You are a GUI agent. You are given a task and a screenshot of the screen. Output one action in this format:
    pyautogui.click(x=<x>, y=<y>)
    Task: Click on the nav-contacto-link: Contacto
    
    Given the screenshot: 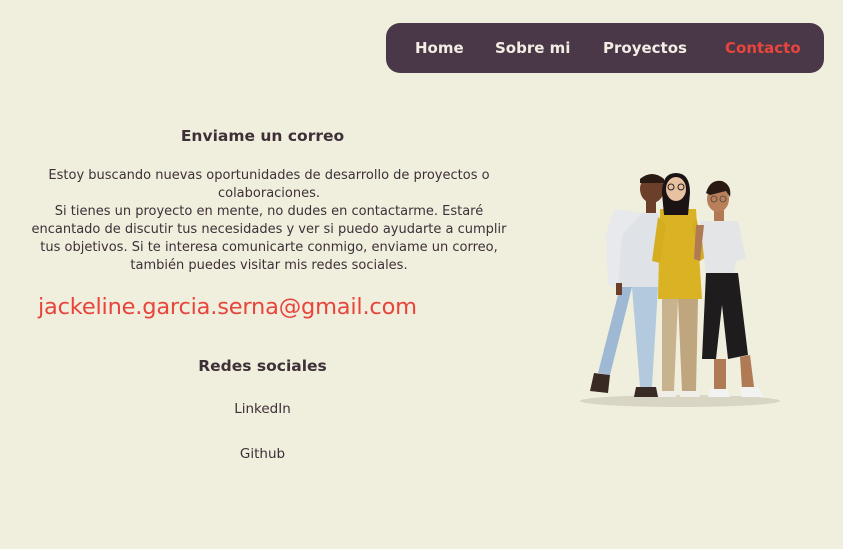 What is the action you would take?
    pyautogui.click(x=763, y=48)
    